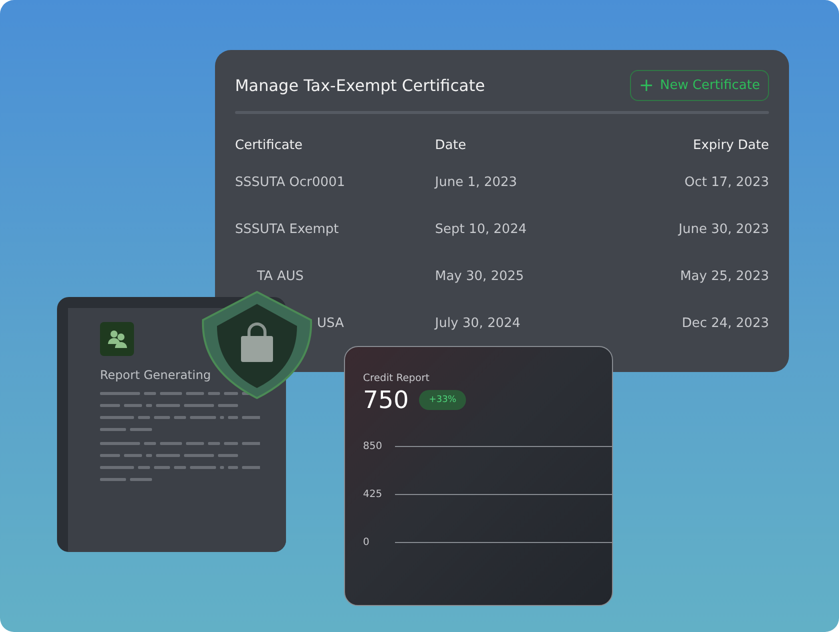  Describe the element at coordinates (373, 446) in the screenshot. I see `axis-label: 850` at that location.